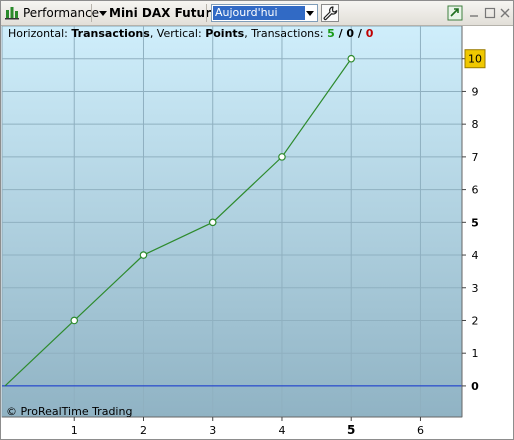 The height and width of the screenshot is (440, 514). I want to click on x-tick-label: 6, so click(420, 430).